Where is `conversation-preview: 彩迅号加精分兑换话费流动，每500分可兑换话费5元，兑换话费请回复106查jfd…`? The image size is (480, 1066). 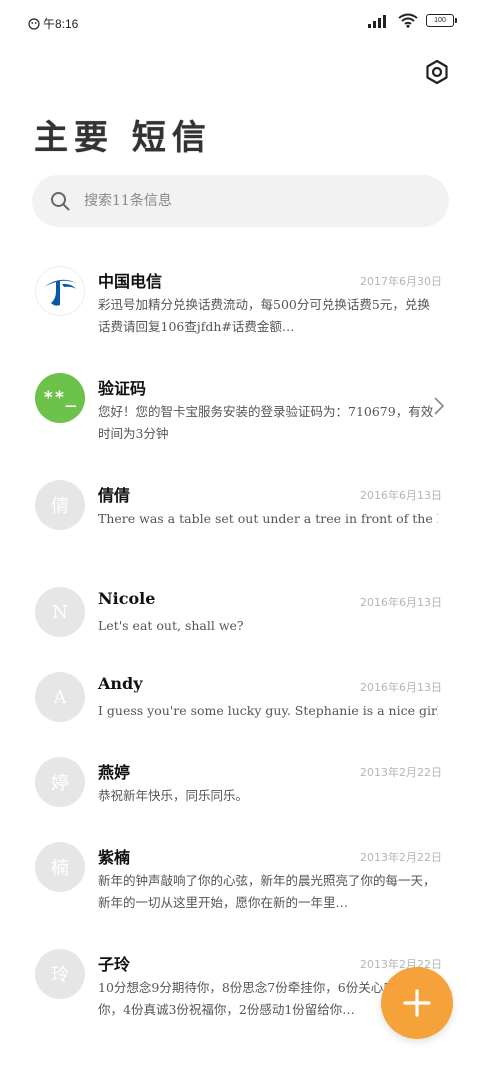
conversation-preview: 彩迅号加精分兑换话费流动，每500分可兑换话费5元，兑换话费请回复106查jfd… is located at coordinates (264, 315).